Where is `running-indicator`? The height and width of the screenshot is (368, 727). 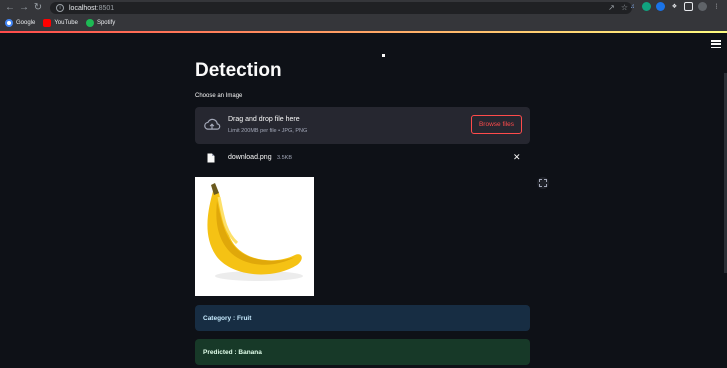 running-indicator is located at coordinates (383, 55).